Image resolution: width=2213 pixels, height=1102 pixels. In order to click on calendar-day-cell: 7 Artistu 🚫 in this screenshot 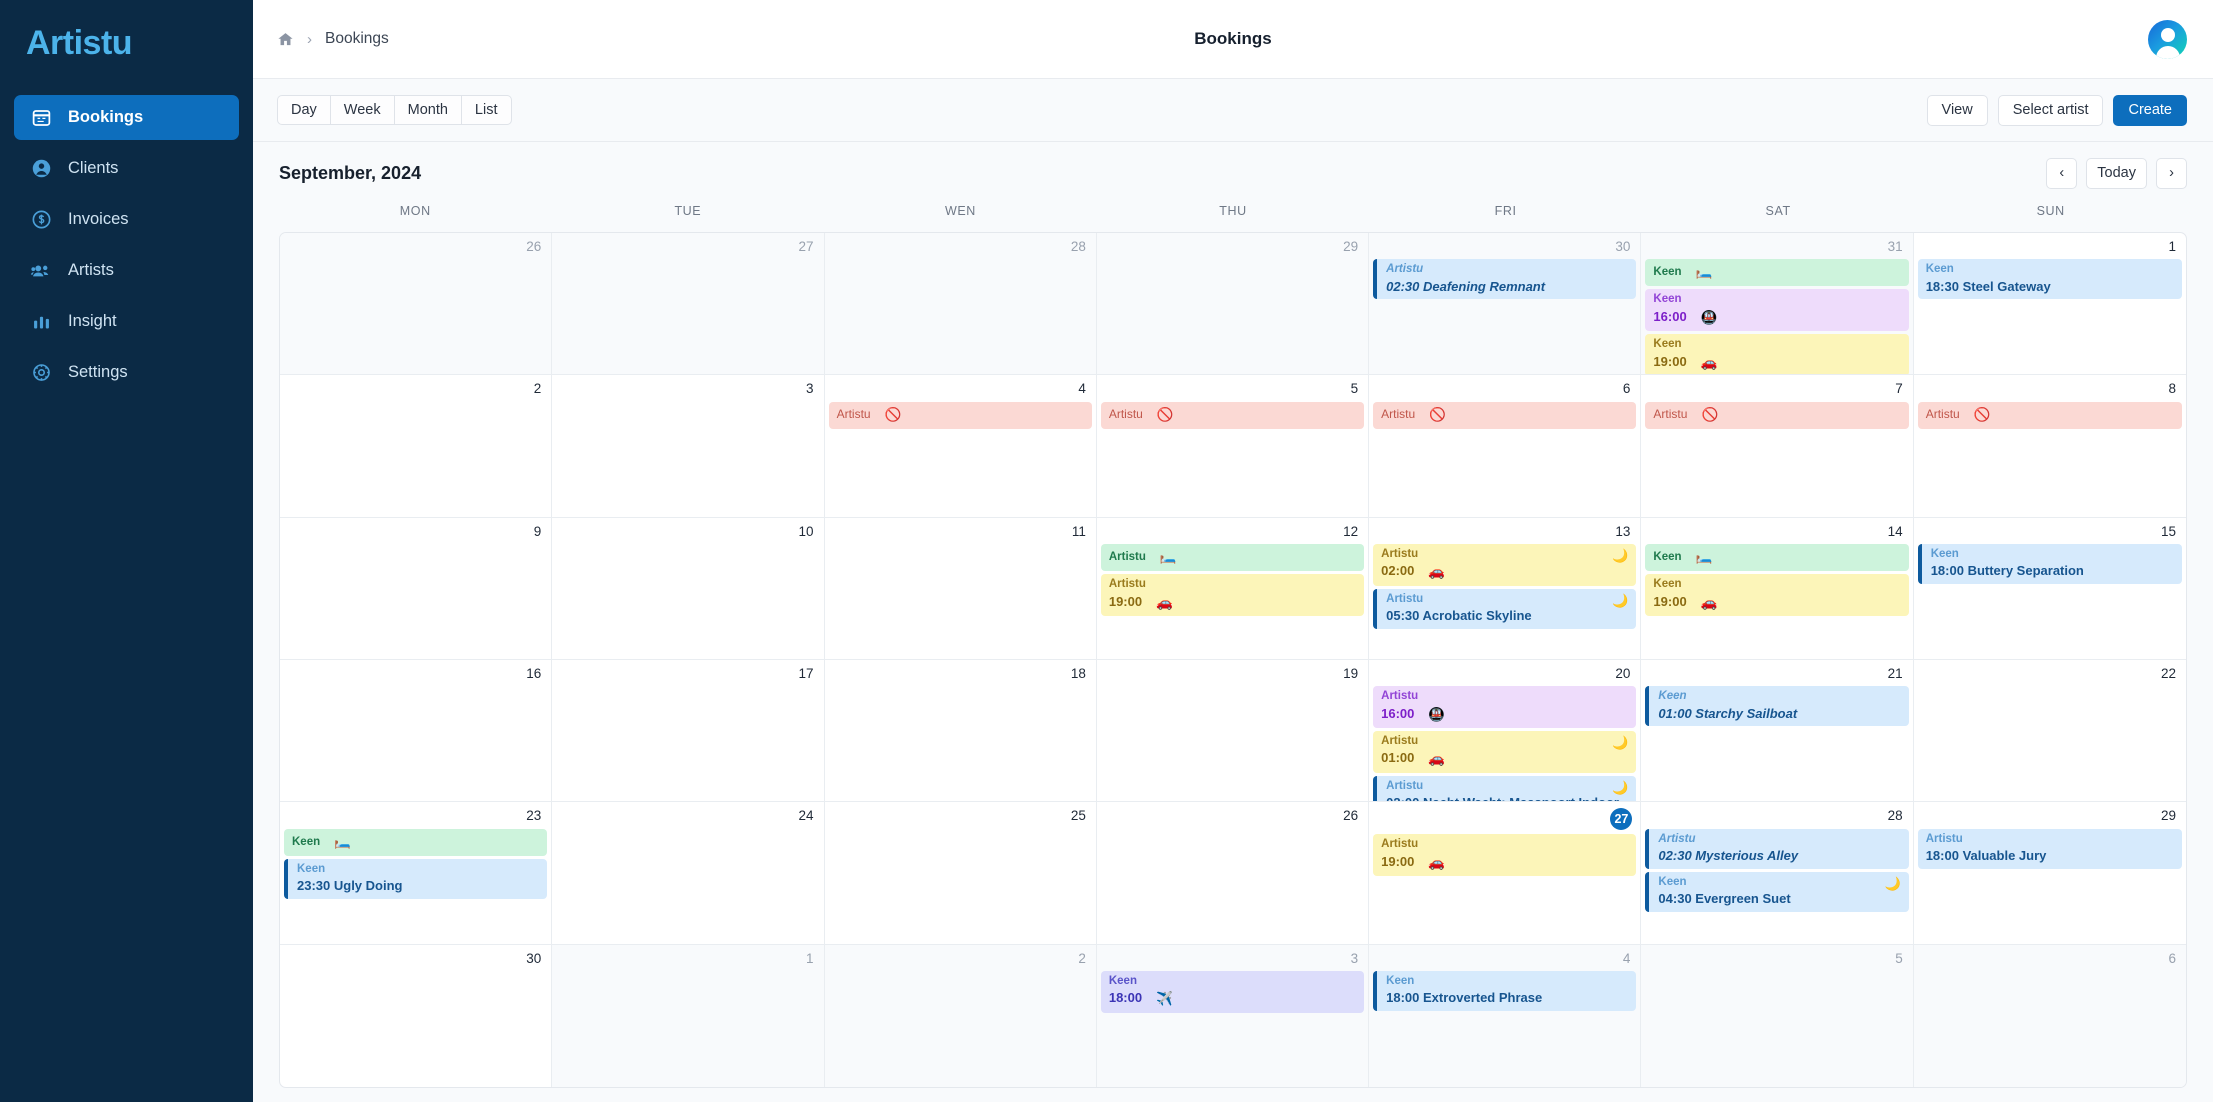, I will do `click(1777, 446)`.